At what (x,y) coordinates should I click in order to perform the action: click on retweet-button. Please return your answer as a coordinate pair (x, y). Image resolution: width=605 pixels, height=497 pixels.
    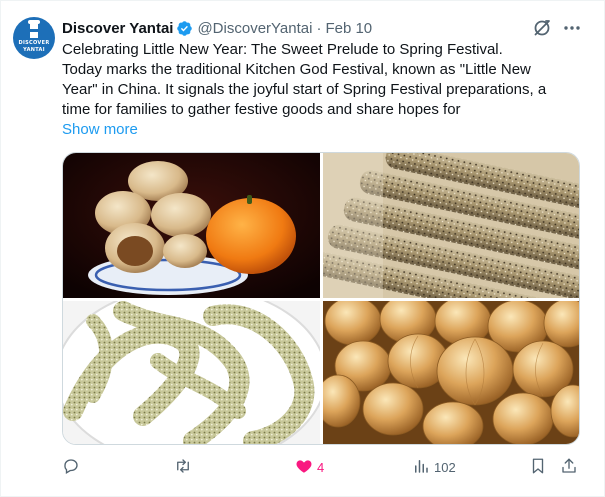
    Looking at the image, I should click on (185, 467).